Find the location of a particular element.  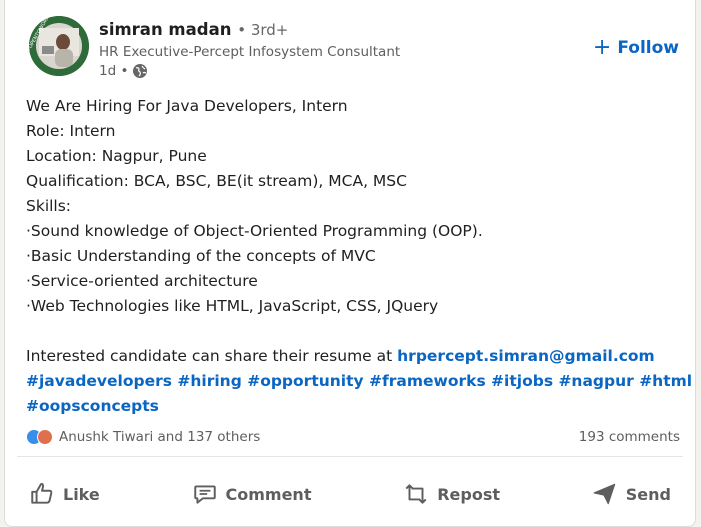

like-label: Like is located at coordinates (81, 494).